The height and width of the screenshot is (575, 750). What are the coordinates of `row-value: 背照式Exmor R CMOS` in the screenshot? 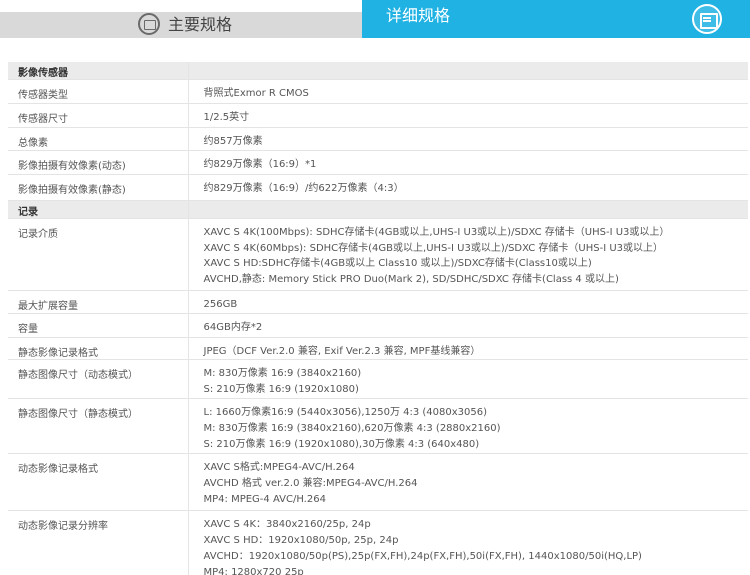 It's located at (468, 91).